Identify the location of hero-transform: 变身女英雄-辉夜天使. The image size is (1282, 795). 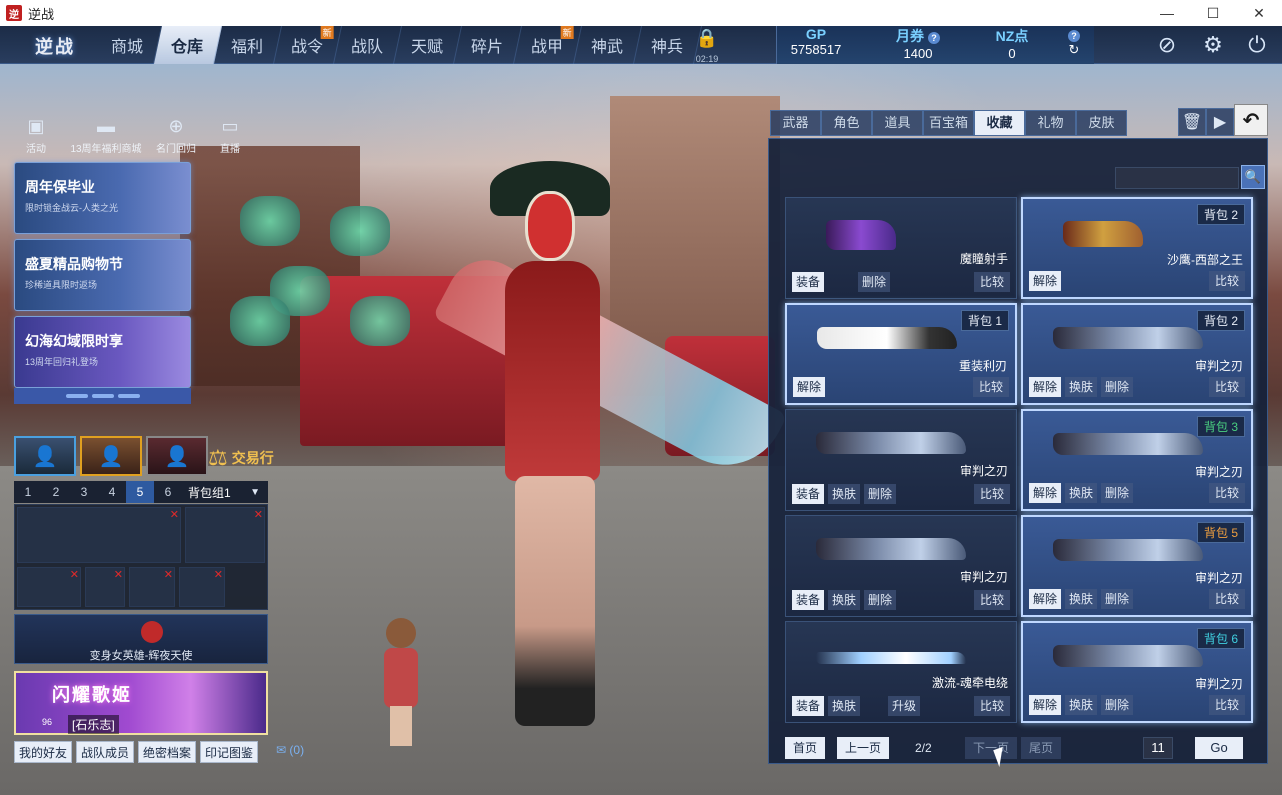
(141, 639).